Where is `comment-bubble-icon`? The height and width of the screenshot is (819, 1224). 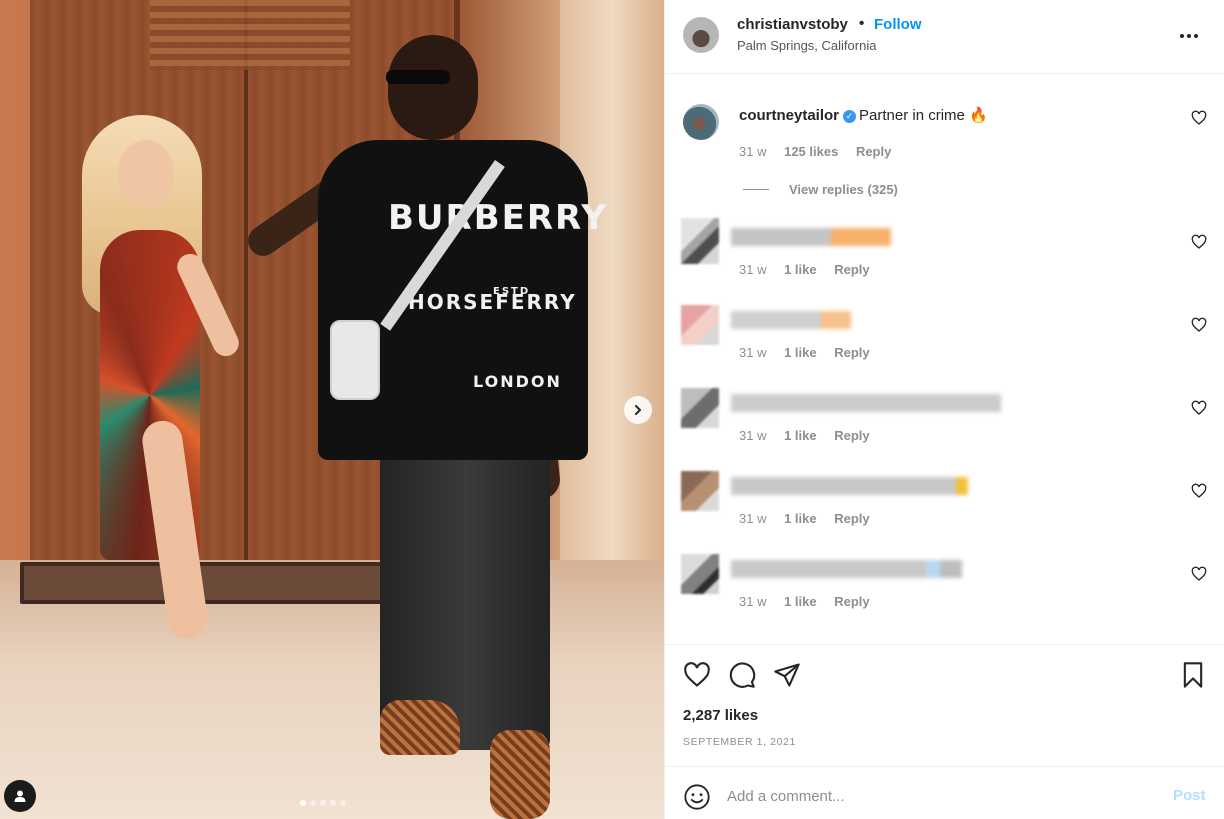 comment-bubble-icon is located at coordinates (742, 675).